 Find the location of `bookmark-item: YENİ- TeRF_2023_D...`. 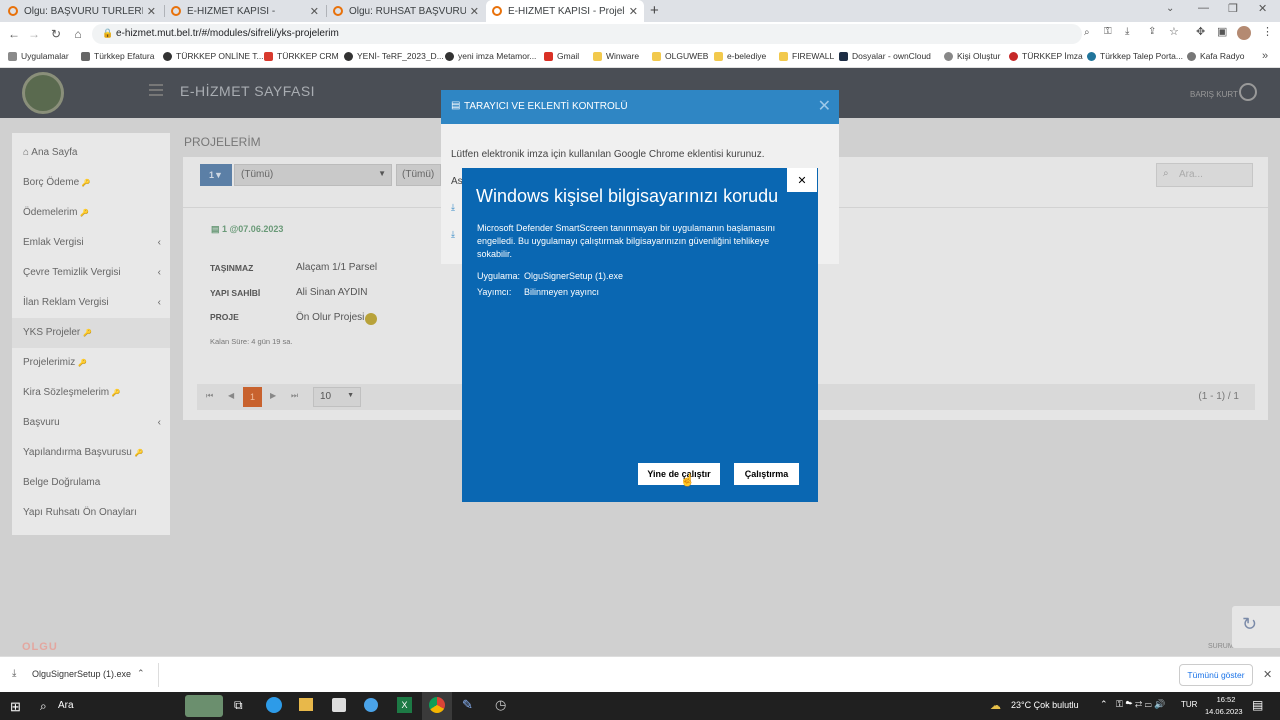

bookmark-item: YENİ- TeRF_2023_D... is located at coordinates (394, 56).